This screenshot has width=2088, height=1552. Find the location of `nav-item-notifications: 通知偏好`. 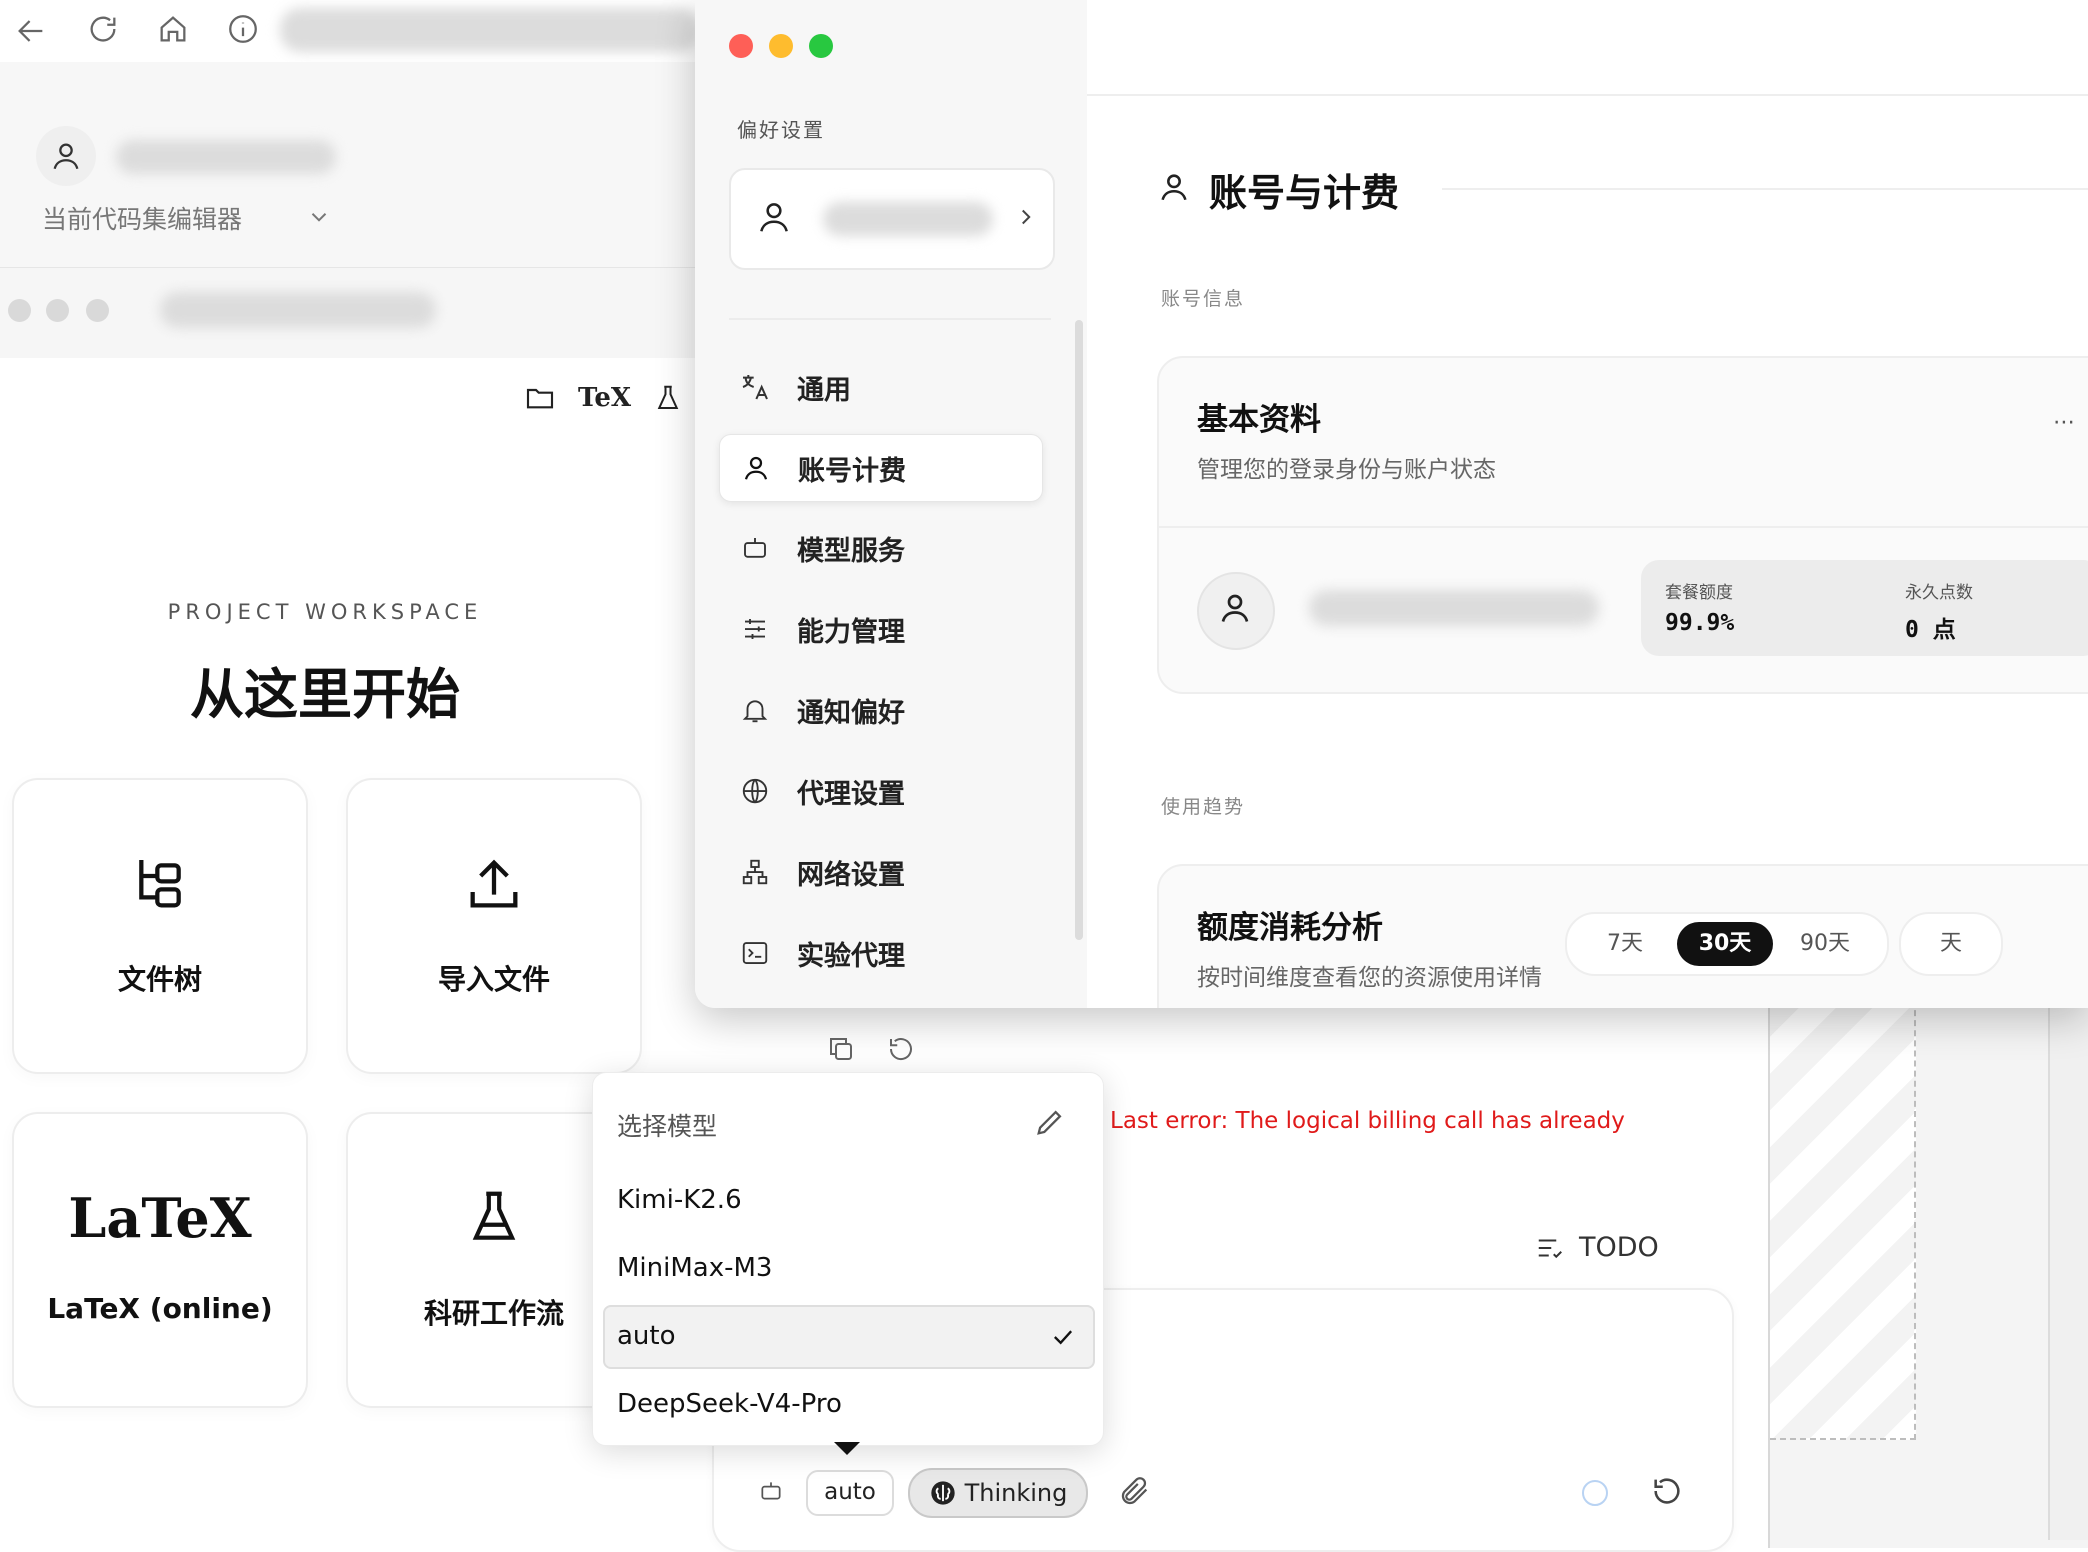

nav-item-notifications: 通知偏好 is located at coordinates (880, 710).